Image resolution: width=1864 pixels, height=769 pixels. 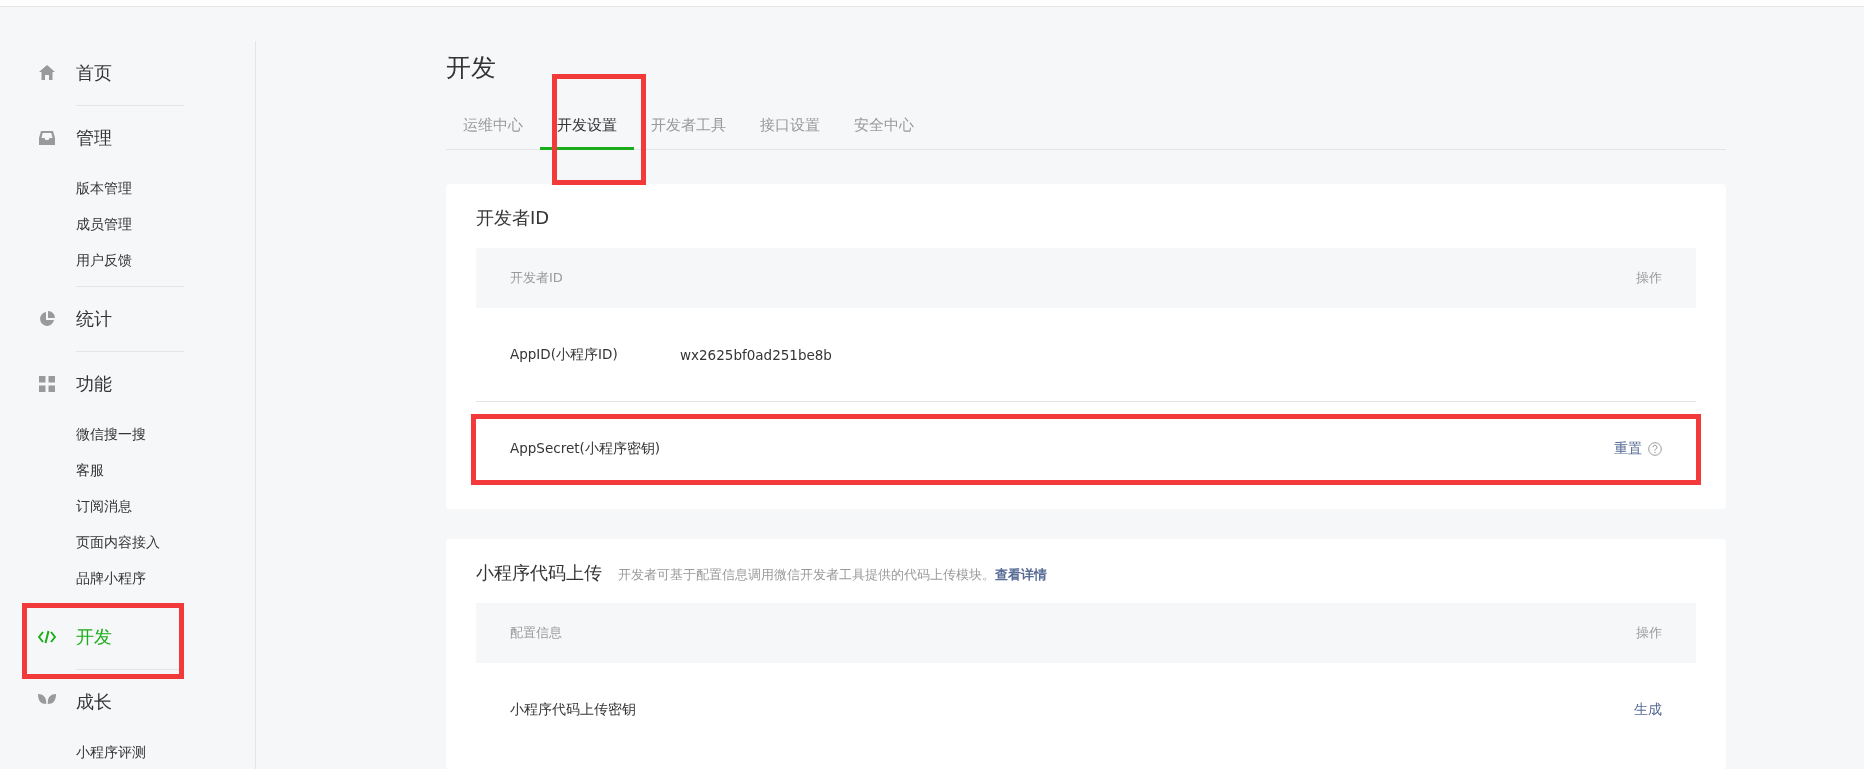 I want to click on sidebar-subitem: 客服, so click(x=130, y=470).